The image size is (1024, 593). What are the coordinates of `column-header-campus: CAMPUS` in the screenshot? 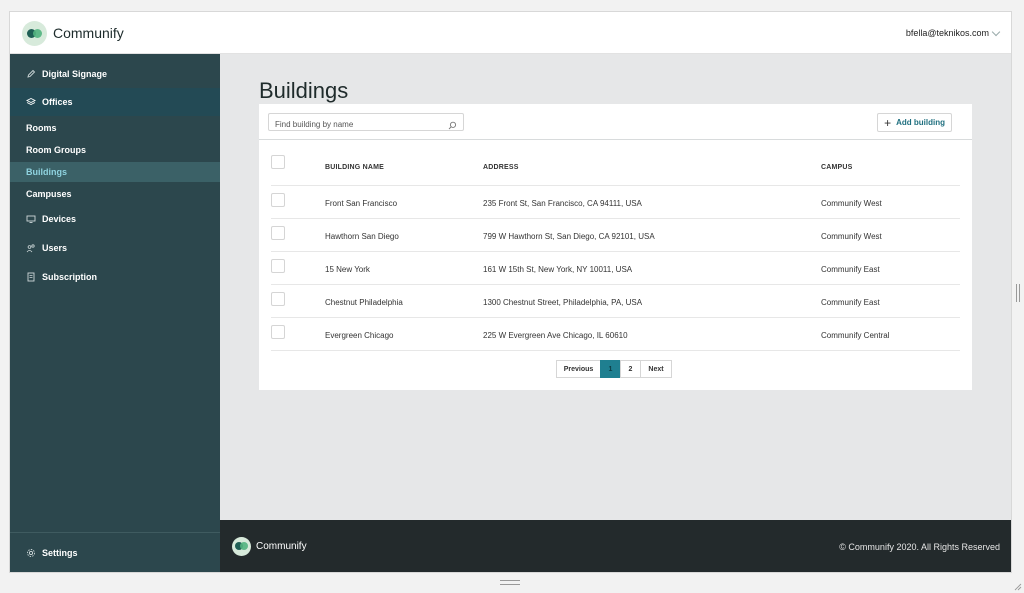 It's located at (837, 167).